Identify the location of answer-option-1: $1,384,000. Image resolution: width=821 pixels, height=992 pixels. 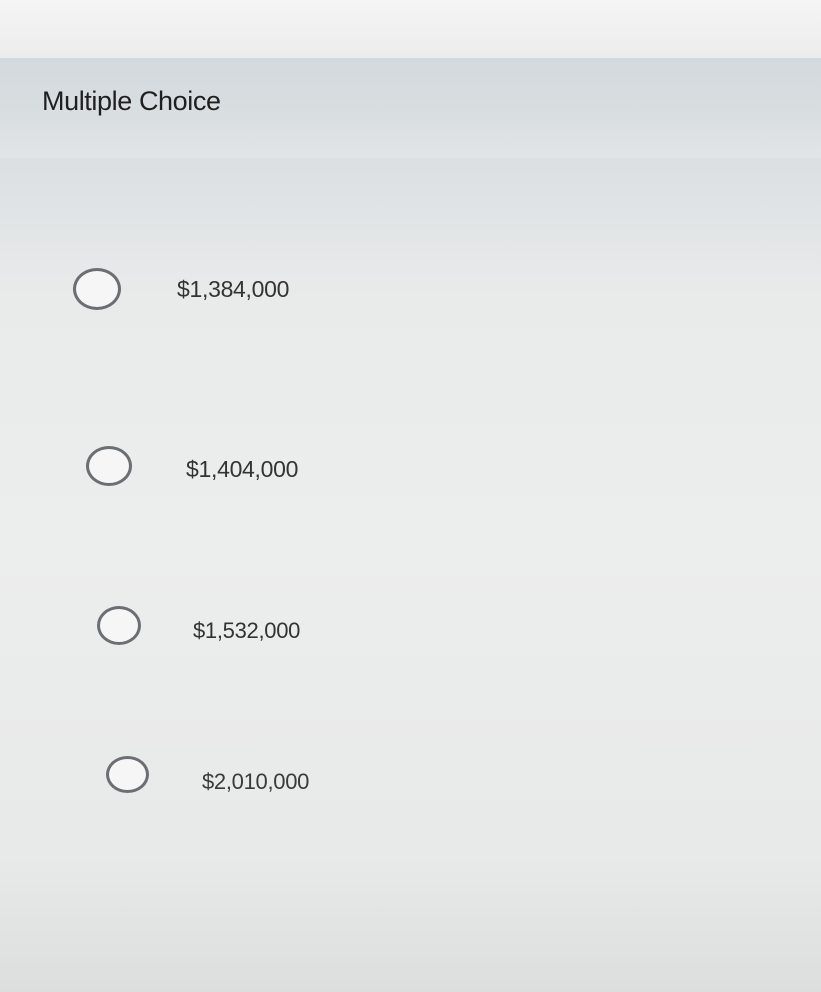
(223, 298).